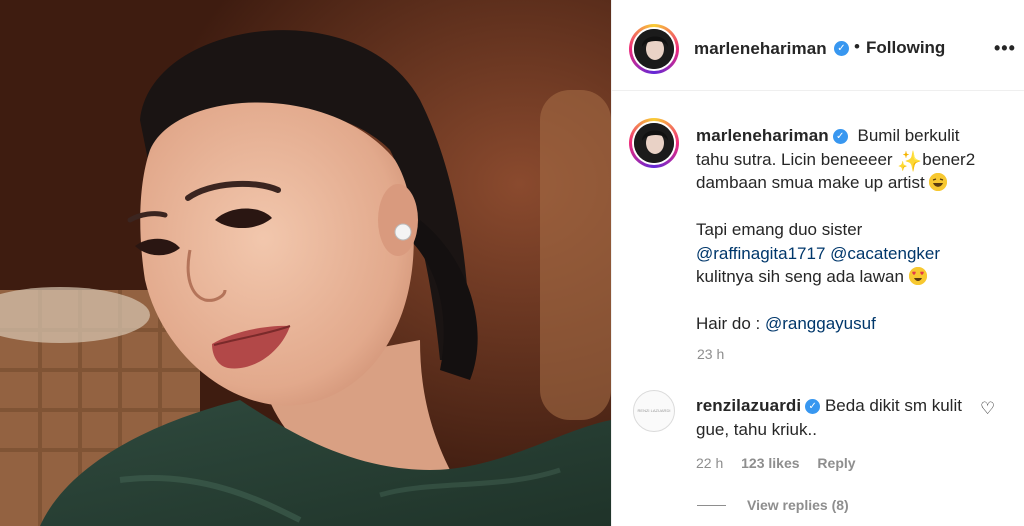  Describe the element at coordinates (798, 505) in the screenshot. I see `view-replies-button: View replies (8)` at that location.